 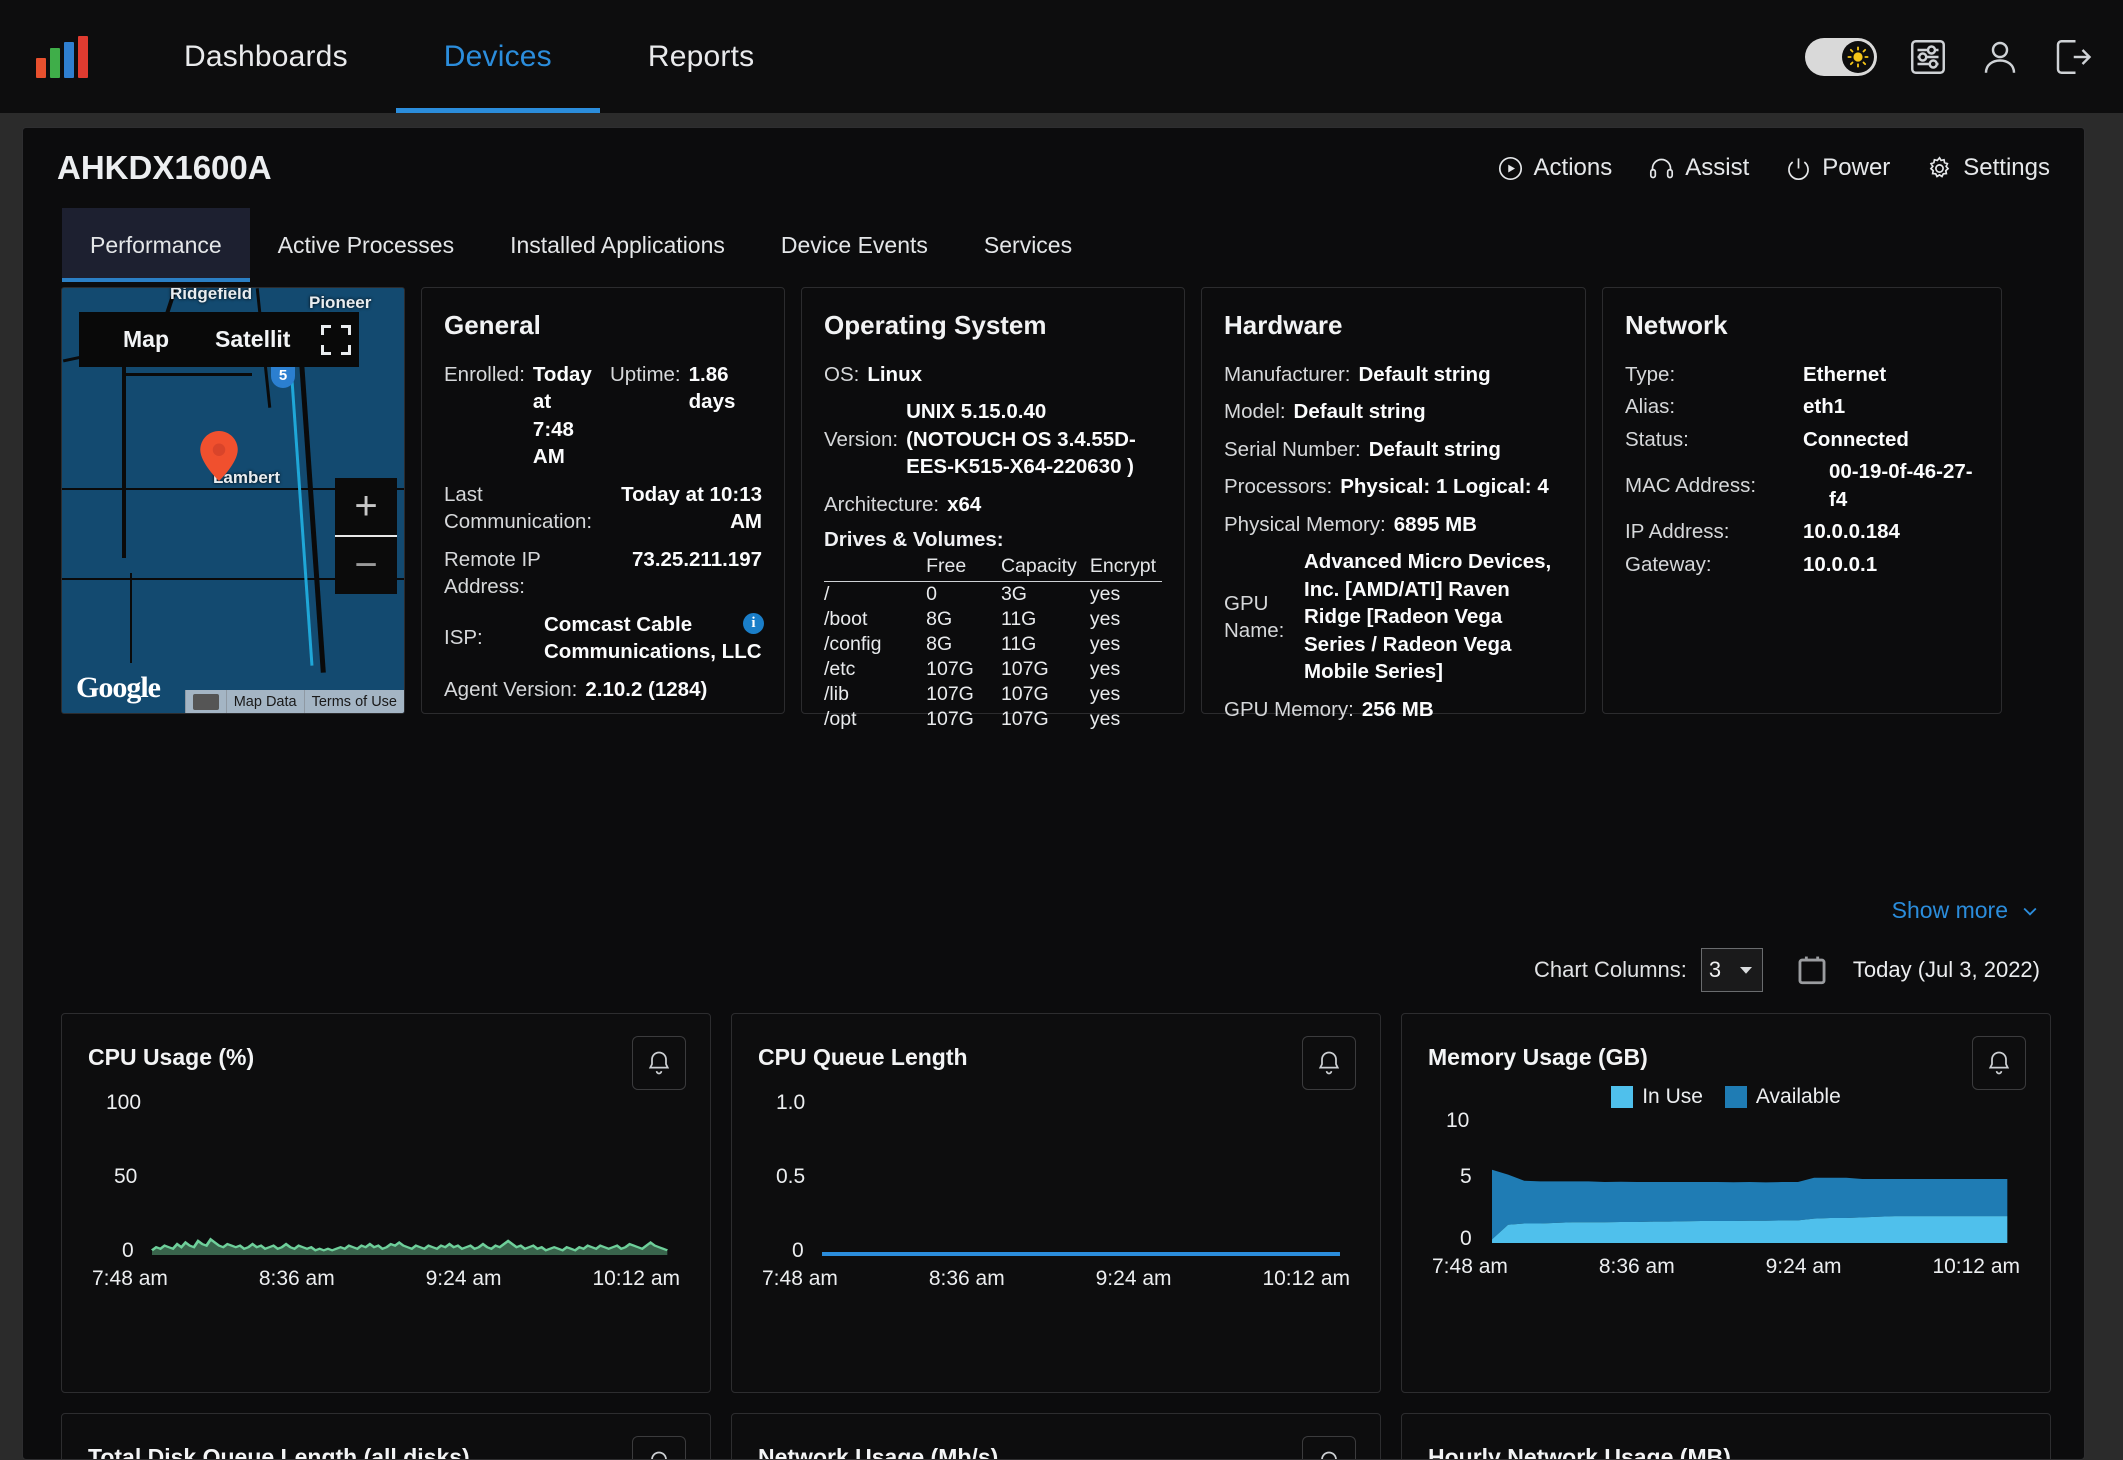 What do you see at coordinates (266, 56) in the screenshot?
I see `nav-item-dashboards: Dashboards` at bounding box center [266, 56].